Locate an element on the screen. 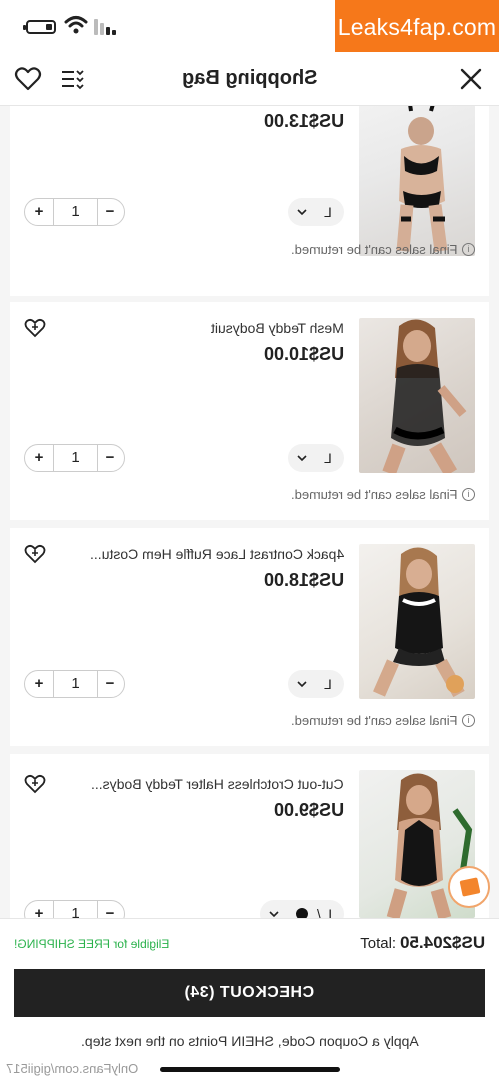 The width and height of the screenshot is (499, 1080). product-name: Mesh Teddy Bodysuit is located at coordinates (204, 328).